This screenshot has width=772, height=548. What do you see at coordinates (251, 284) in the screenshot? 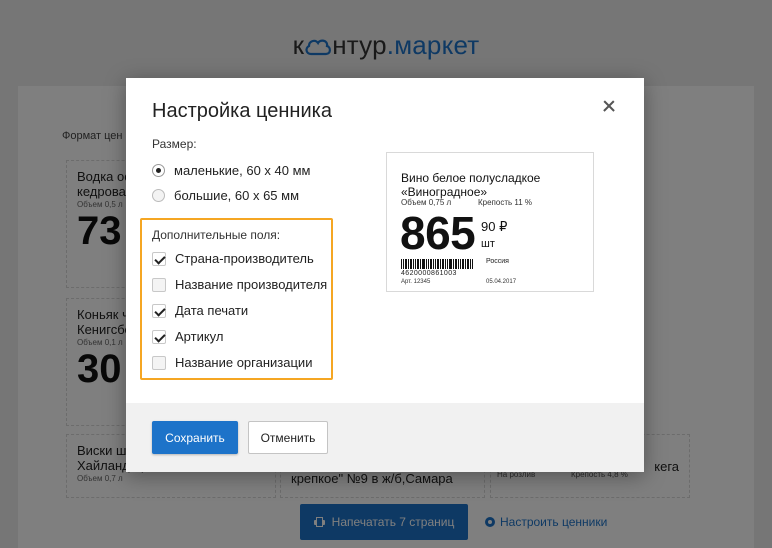
I see `checkbox-label: Название производителя` at bounding box center [251, 284].